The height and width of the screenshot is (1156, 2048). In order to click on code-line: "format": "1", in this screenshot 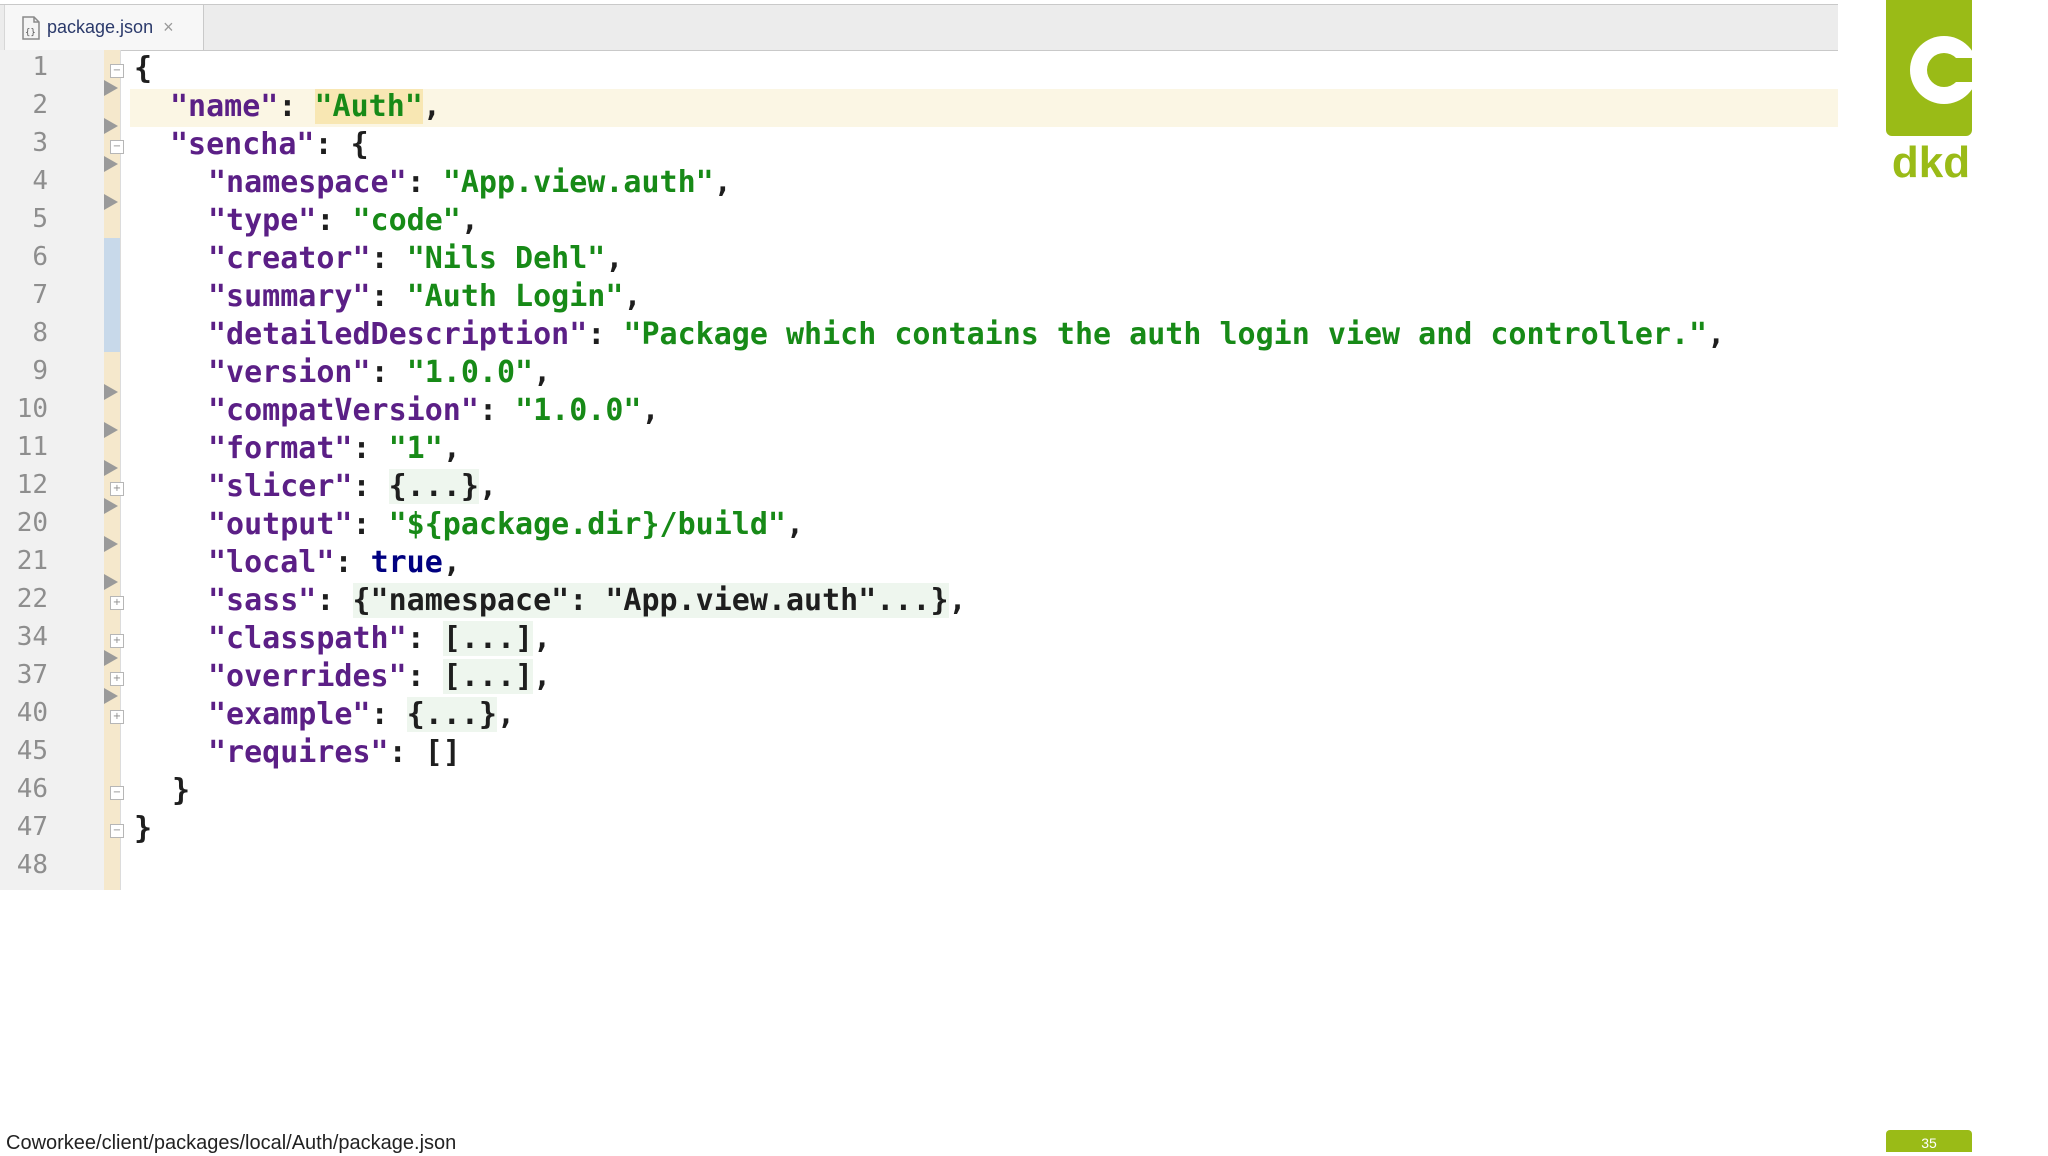, I will do `click(334, 448)`.